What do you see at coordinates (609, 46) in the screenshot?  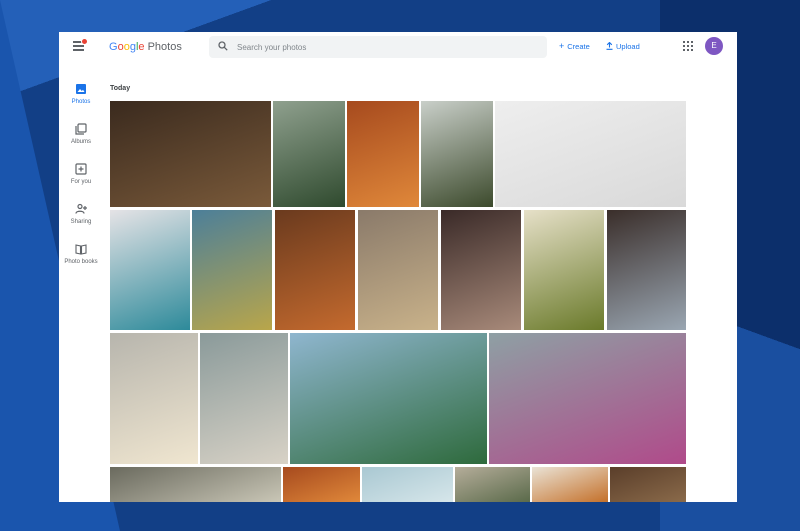 I see `upload-icon` at bounding box center [609, 46].